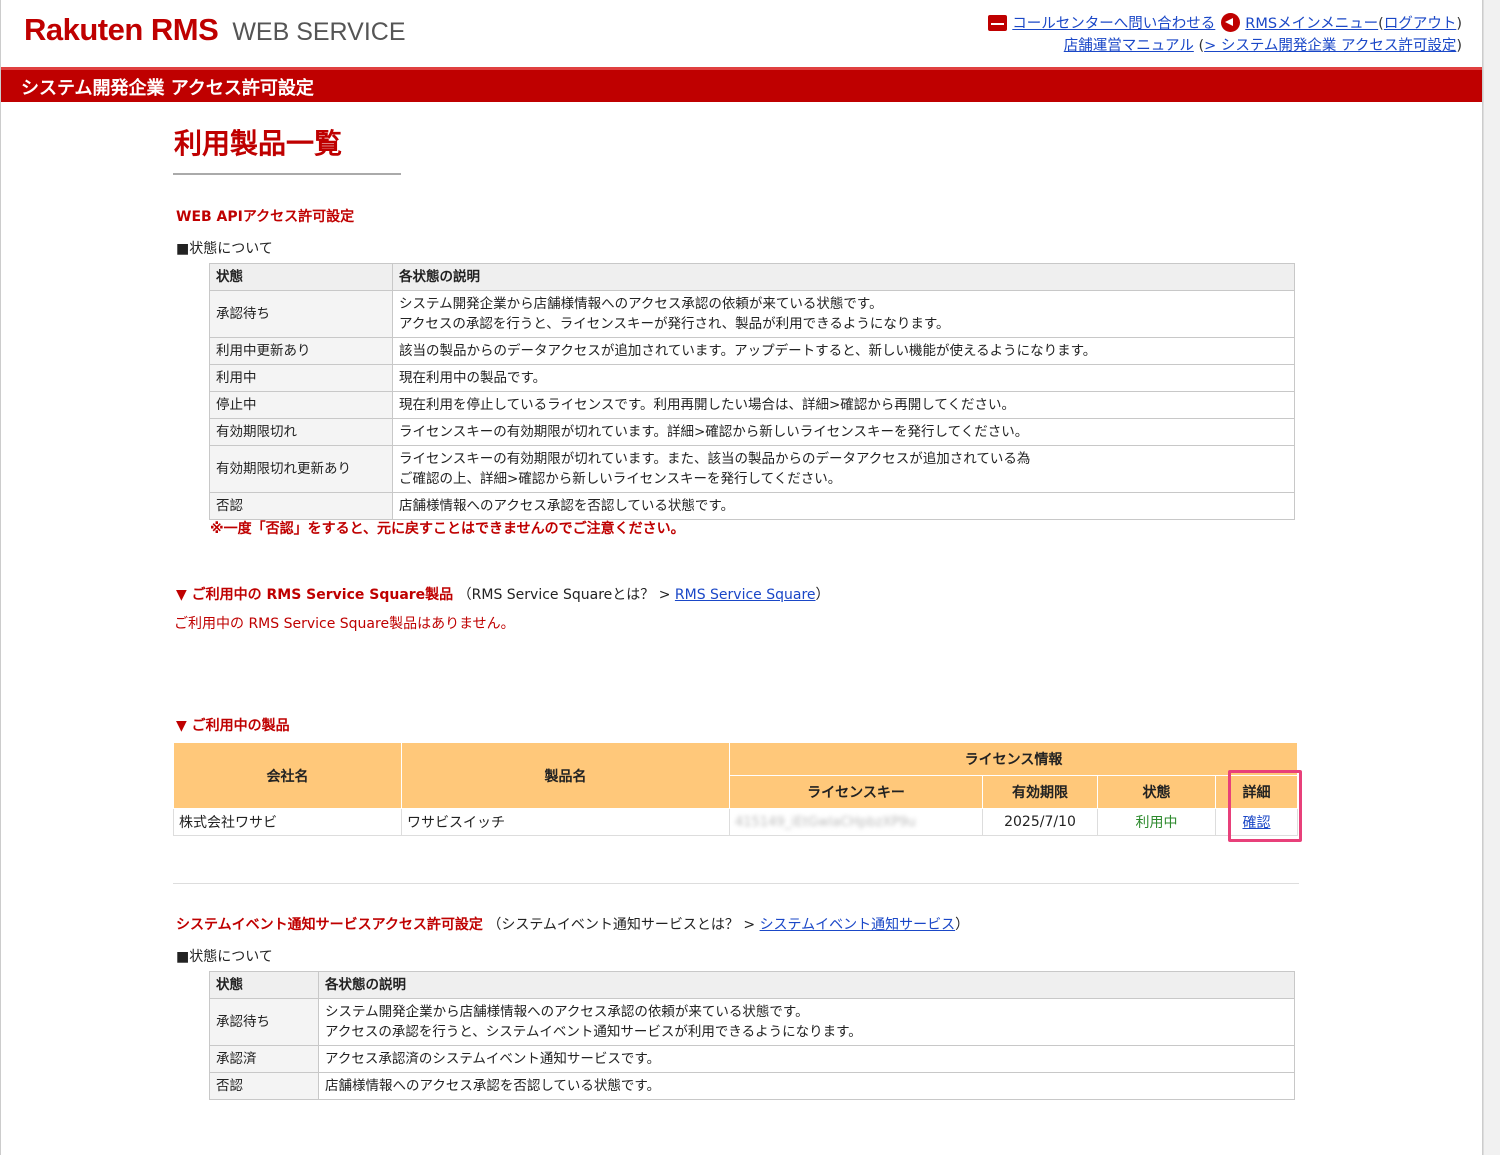 The height and width of the screenshot is (1155, 1500). What do you see at coordinates (593, 1032) in the screenshot?
I see `desc-line: アクセスの承認を行うと、システムイベント通知サービスが利用できるようになります。` at bounding box center [593, 1032].